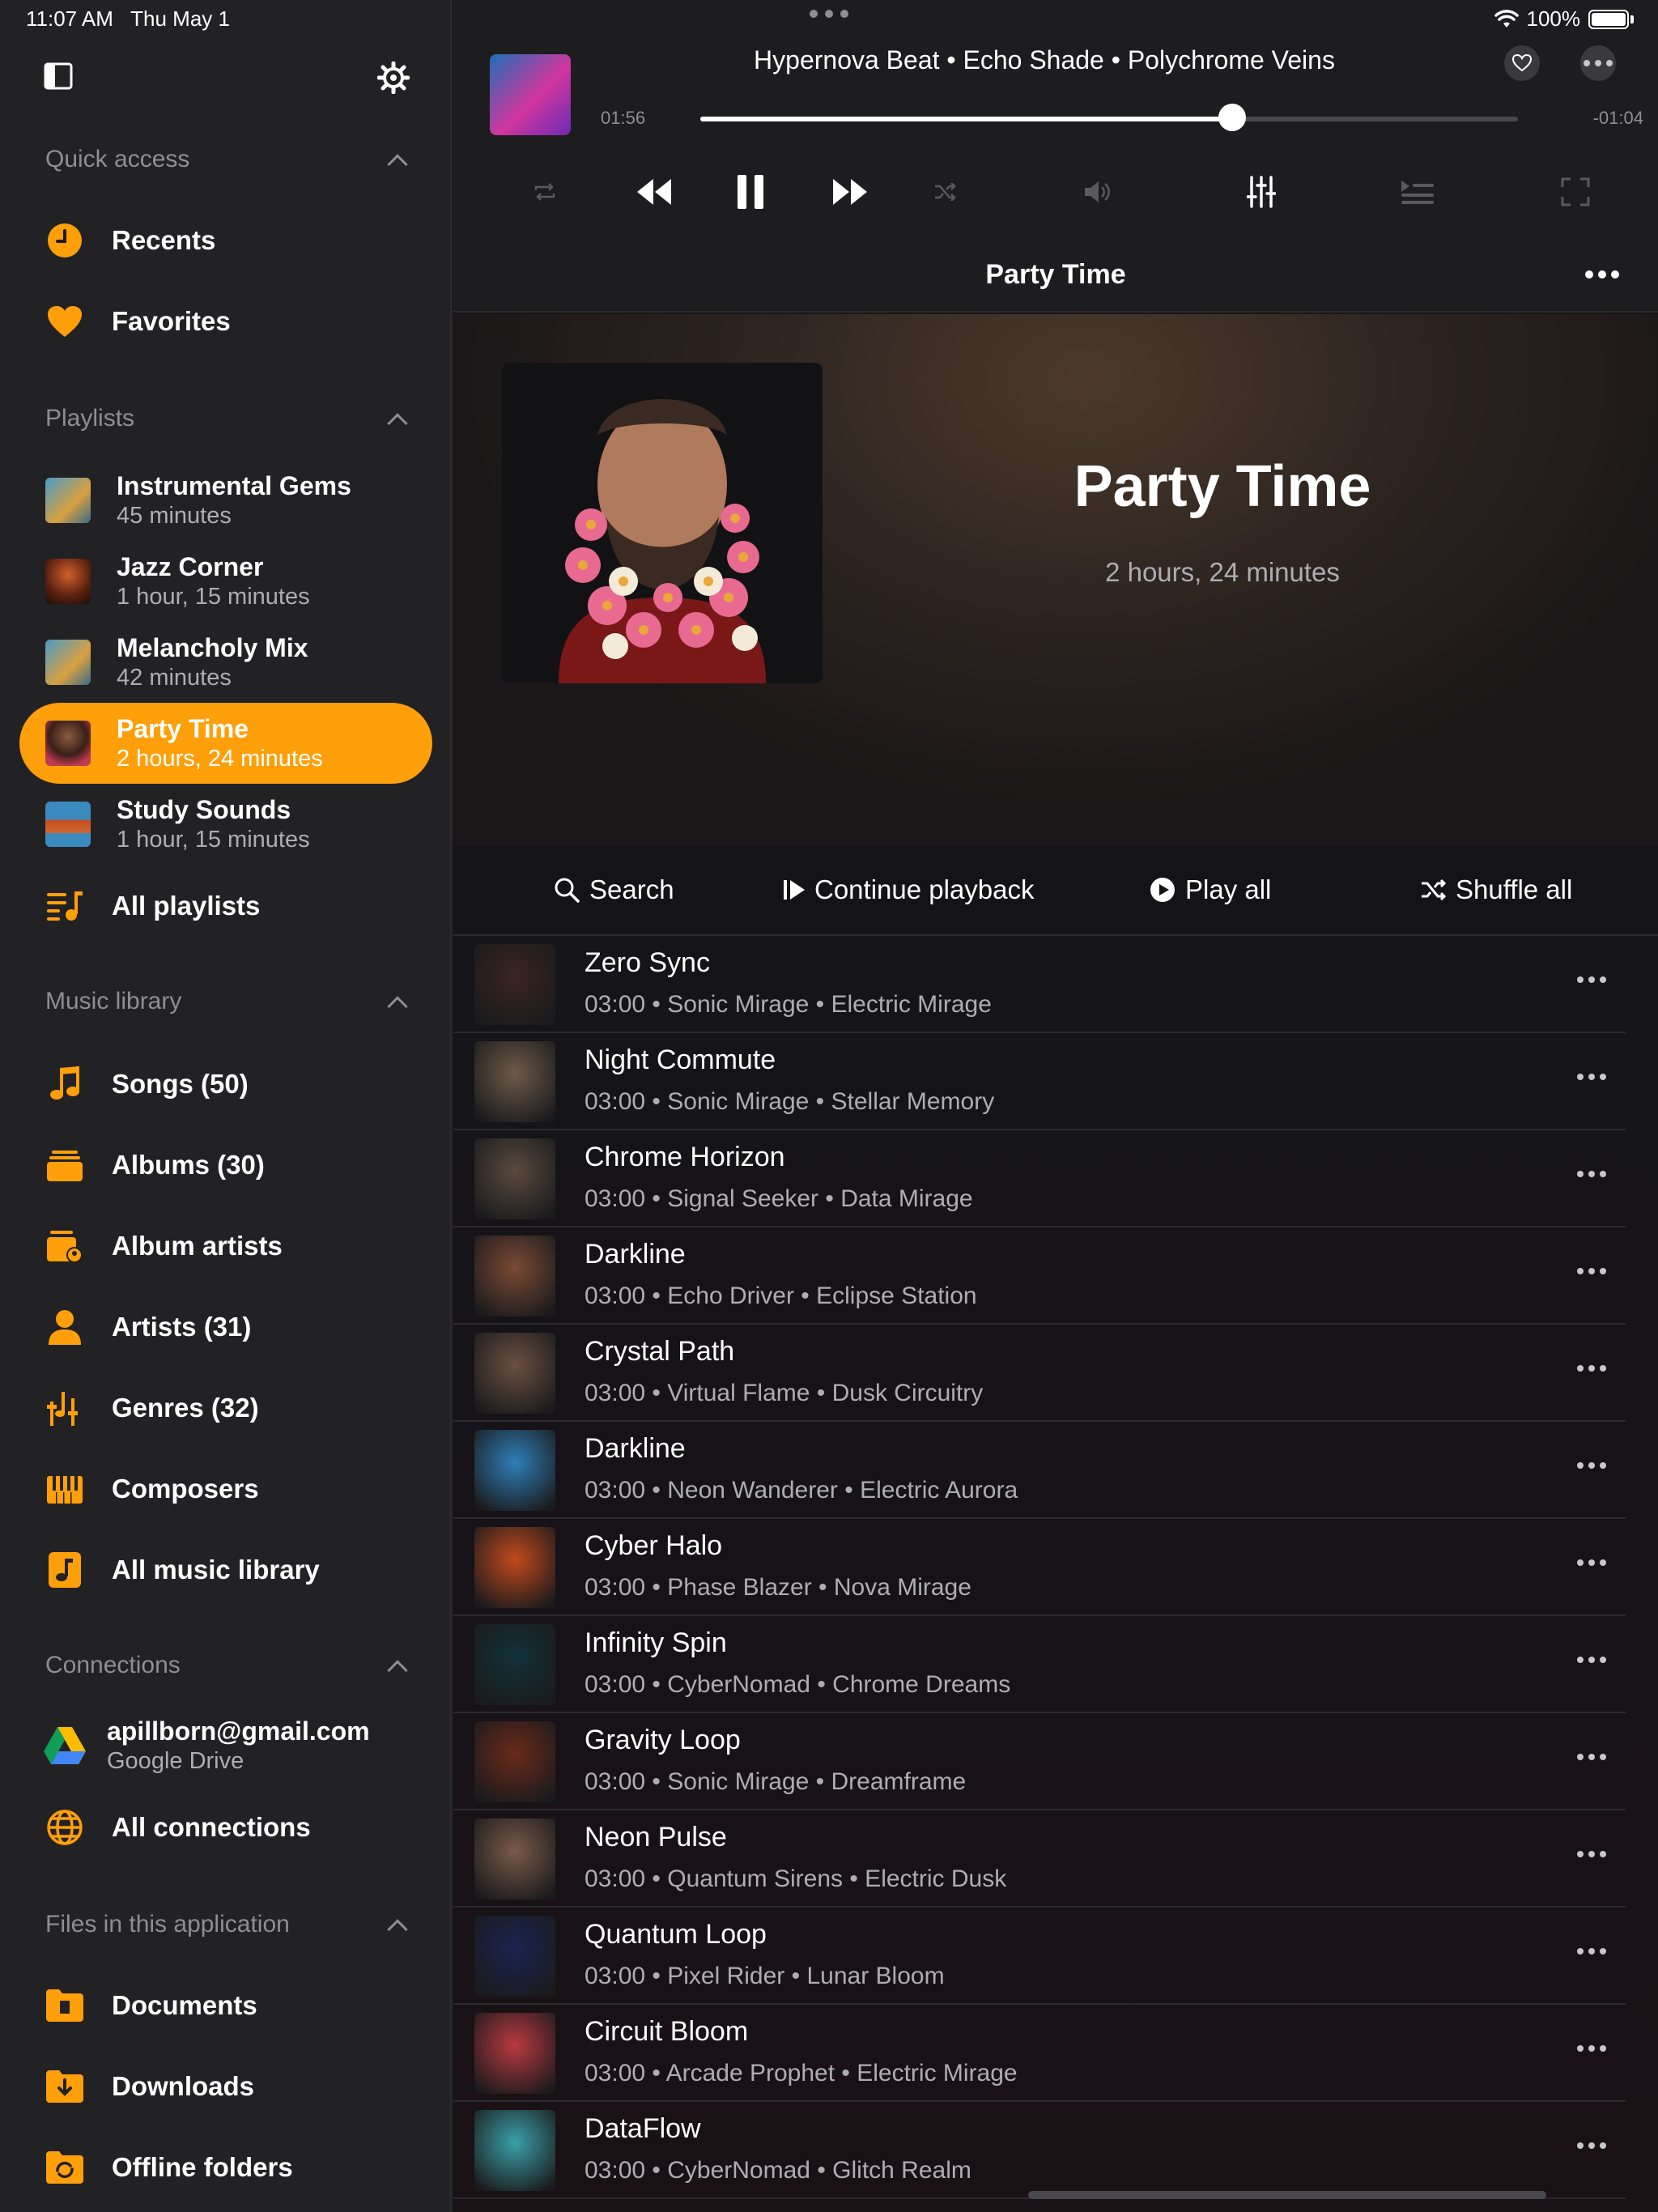 This screenshot has height=2212, width=1658. Describe the element at coordinates (1162, 890) in the screenshot. I see `play-circle-icon` at that location.